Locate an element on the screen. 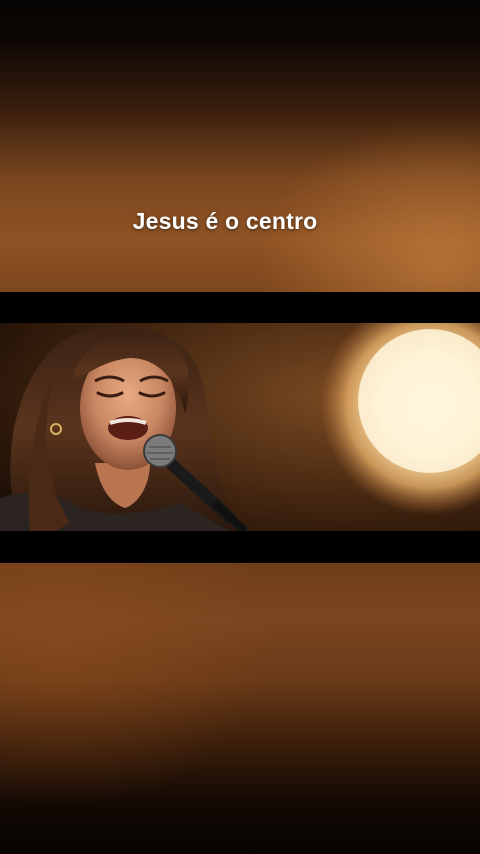 The width and height of the screenshot is (480, 854). lyric-caption: Jesus é o centro is located at coordinates (225, 221).